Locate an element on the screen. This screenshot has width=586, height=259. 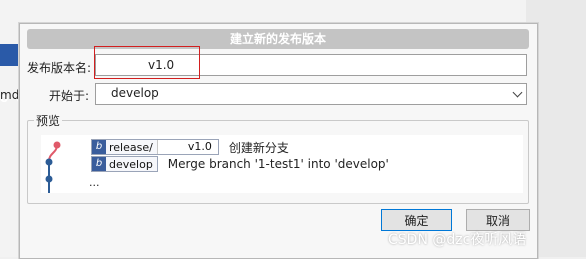
branch-badge-develop: b develop is located at coordinates (124, 164).